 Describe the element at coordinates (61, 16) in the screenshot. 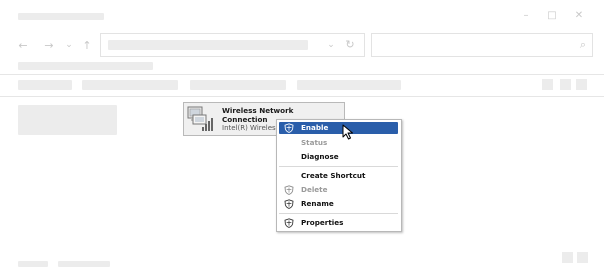

I see `window-title-placeholder` at that location.